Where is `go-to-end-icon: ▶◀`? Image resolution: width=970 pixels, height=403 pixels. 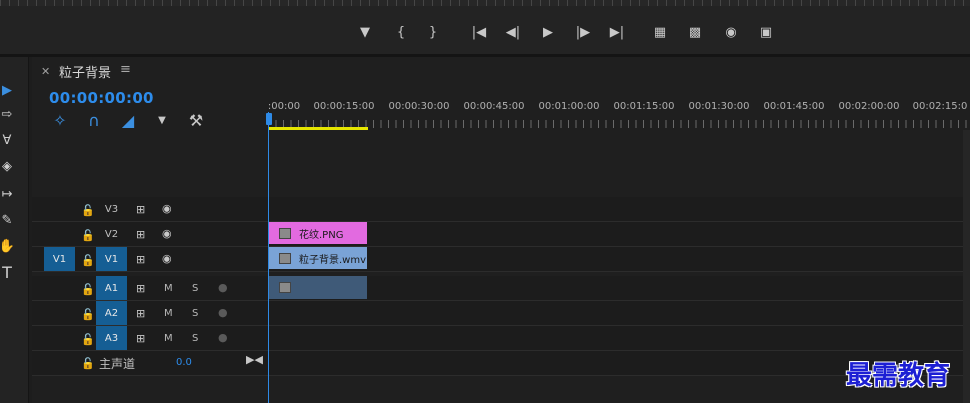
go-to-end-icon: ▶◀ is located at coordinates (254, 359).